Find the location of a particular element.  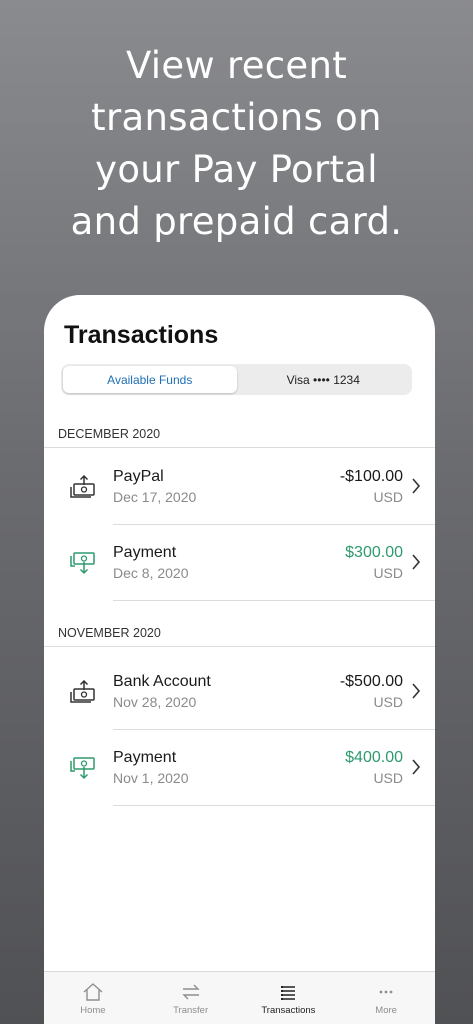

account-segmented-control: Available Funds Visa •••• 1234 is located at coordinates (236, 379).